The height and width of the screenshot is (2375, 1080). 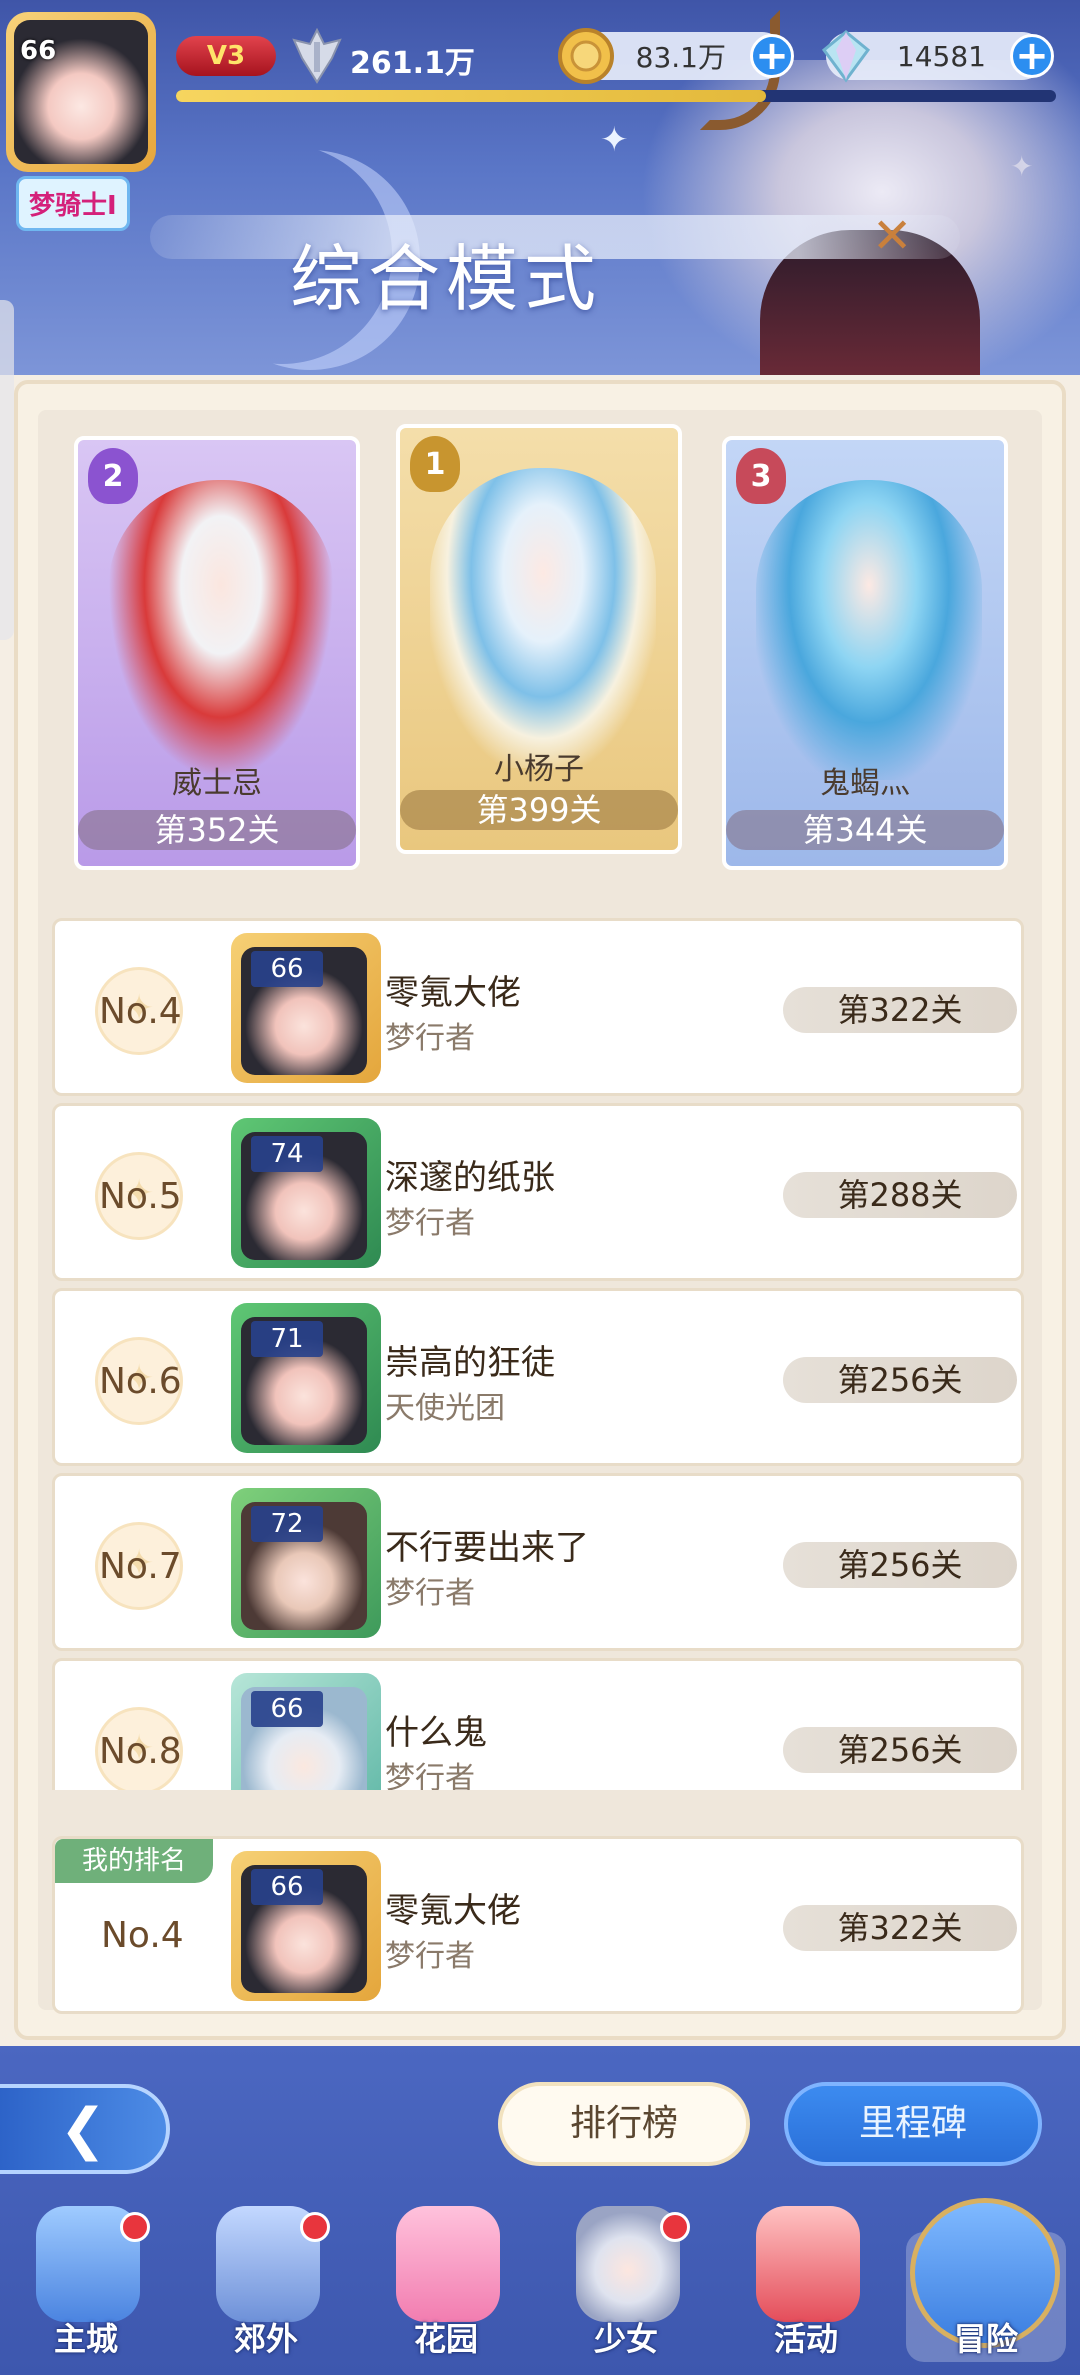 I want to click on avatar-level: 74, so click(x=287, y=1154).